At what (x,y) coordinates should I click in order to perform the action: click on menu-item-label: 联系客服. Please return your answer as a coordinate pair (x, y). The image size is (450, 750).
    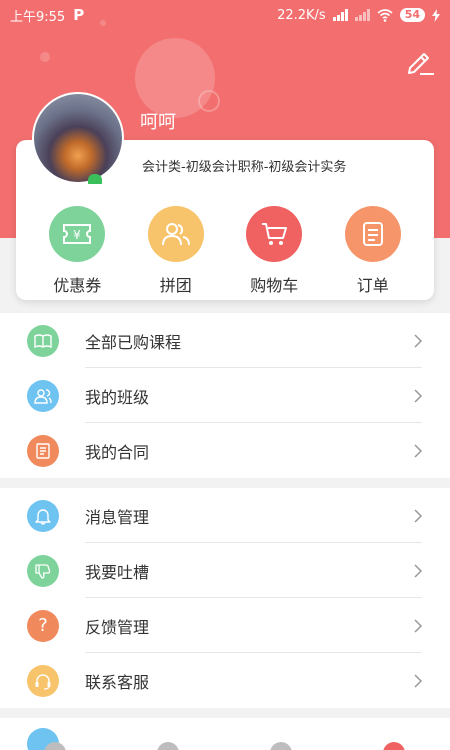
    Looking at the image, I should click on (117, 682).